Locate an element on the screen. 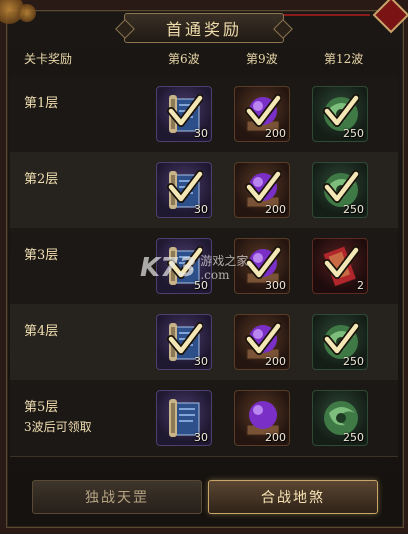  level-label: 第3层 is located at coordinates (41, 255).